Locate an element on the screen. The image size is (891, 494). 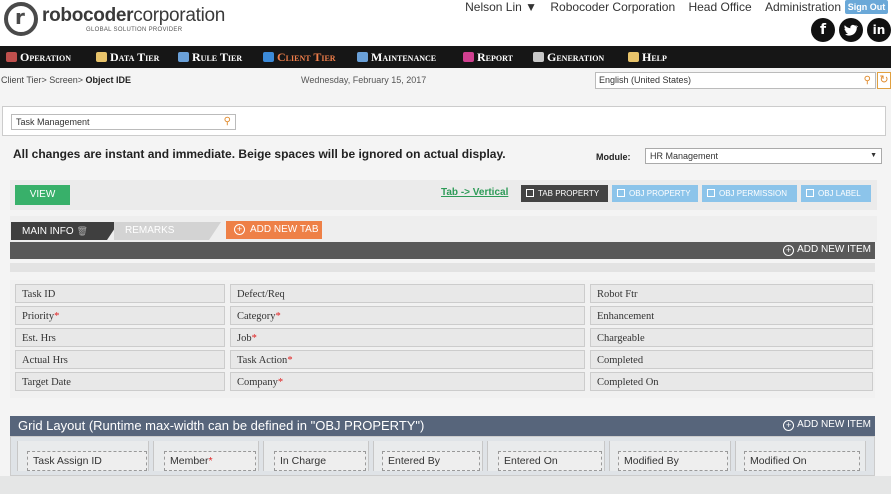
form-field: Completed is located at coordinates (731, 359).